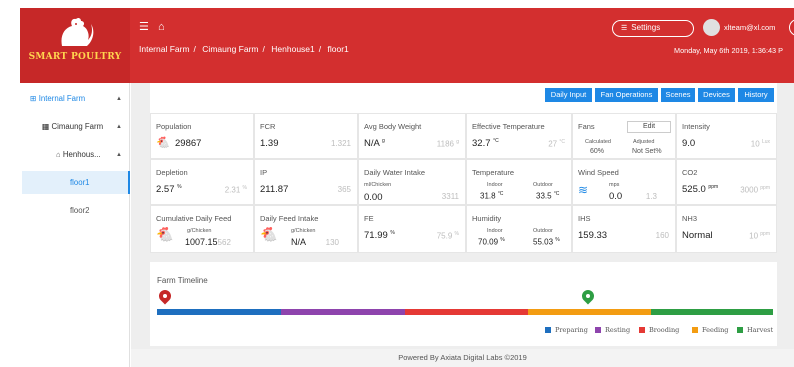  What do you see at coordinates (647, 151) in the screenshot?
I see `fans-adj-value: Not Set%` at bounding box center [647, 151].